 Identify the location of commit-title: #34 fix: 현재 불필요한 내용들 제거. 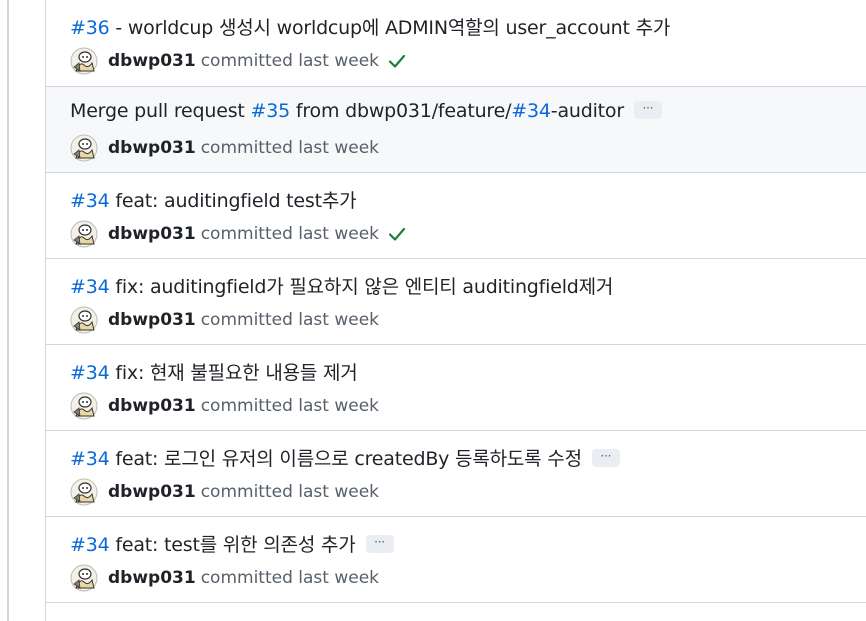
(214, 371).